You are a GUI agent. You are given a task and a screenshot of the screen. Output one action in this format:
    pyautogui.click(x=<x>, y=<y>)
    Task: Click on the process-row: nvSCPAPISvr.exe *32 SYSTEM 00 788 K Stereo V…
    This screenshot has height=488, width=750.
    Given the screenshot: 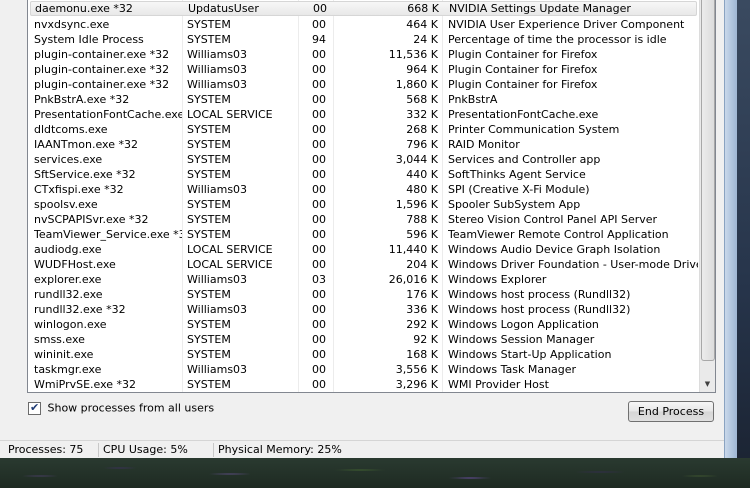 What is the action you would take?
    pyautogui.click(x=363, y=219)
    